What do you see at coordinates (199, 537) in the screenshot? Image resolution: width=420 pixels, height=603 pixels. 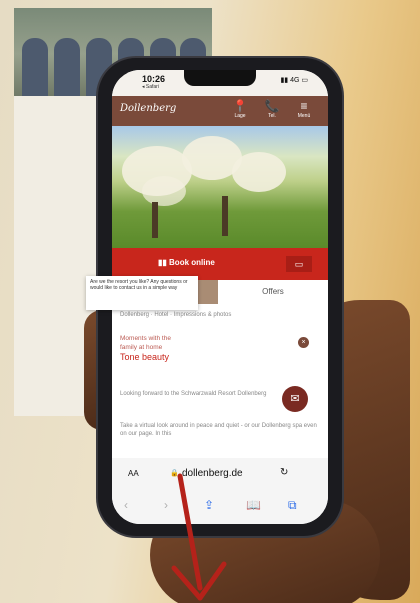 I see `red-arrow-annotation` at bounding box center [199, 537].